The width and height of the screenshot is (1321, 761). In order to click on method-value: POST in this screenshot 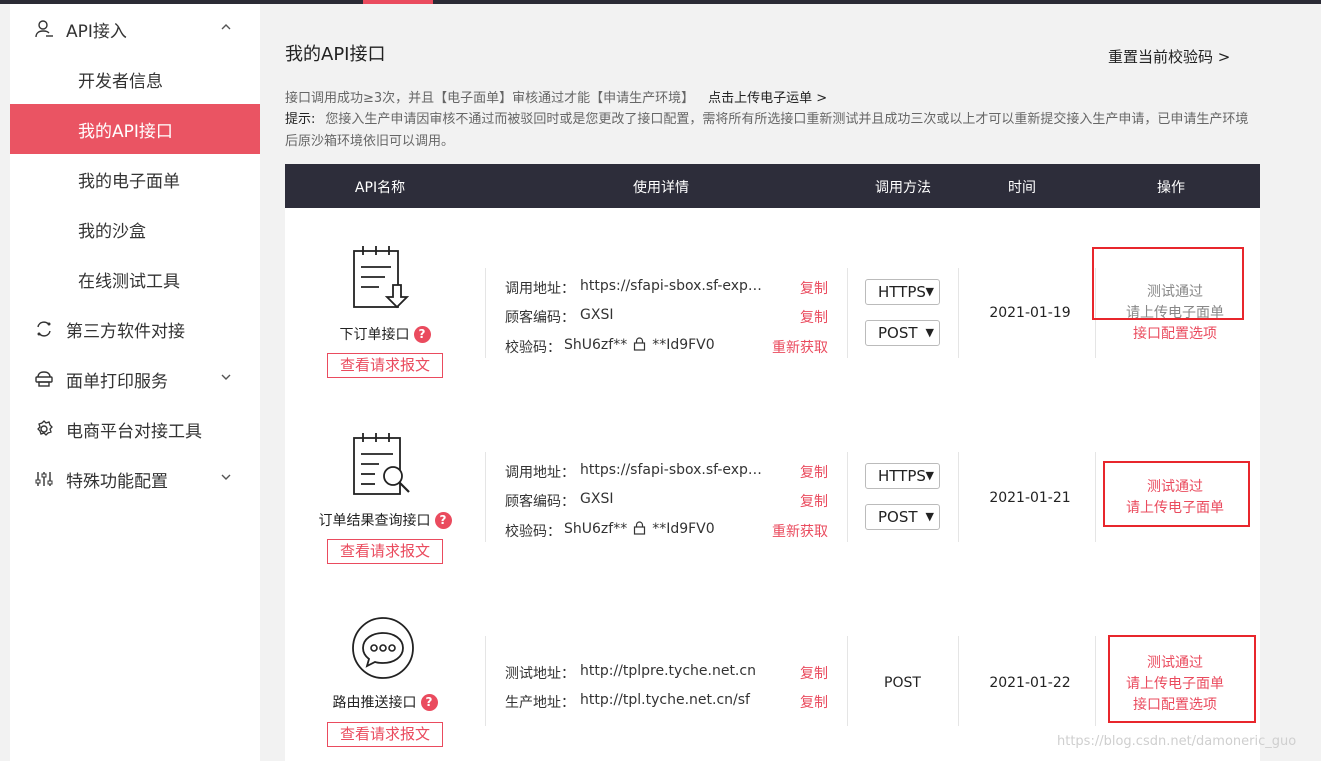, I will do `click(898, 333)`.